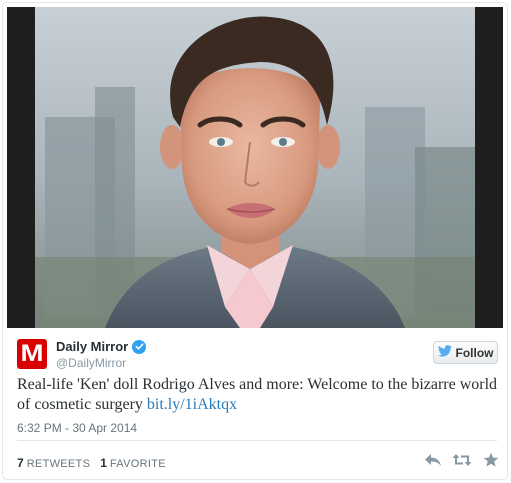 This screenshot has width=511, height=483. I want to click on follow-button-label: Follow, so click(474, 352).